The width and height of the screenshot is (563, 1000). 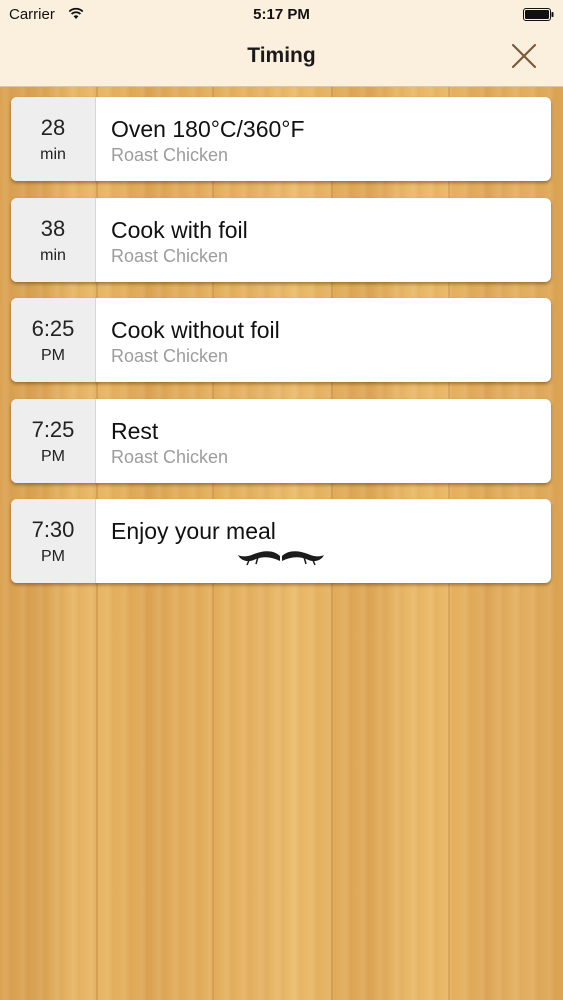 I want to click on timing-step-card: 7:25 PM Rest Roast Chicken, so click(x=281, y=440).